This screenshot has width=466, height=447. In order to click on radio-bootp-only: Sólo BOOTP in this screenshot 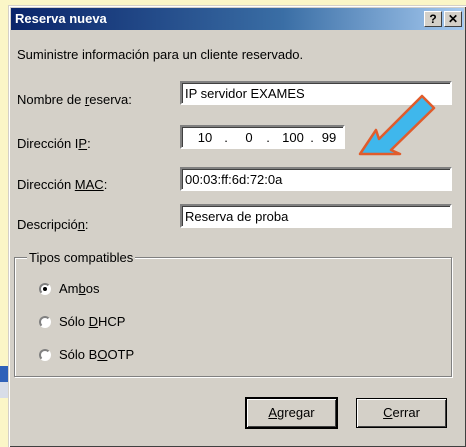, I will do `click(86, 354)`.